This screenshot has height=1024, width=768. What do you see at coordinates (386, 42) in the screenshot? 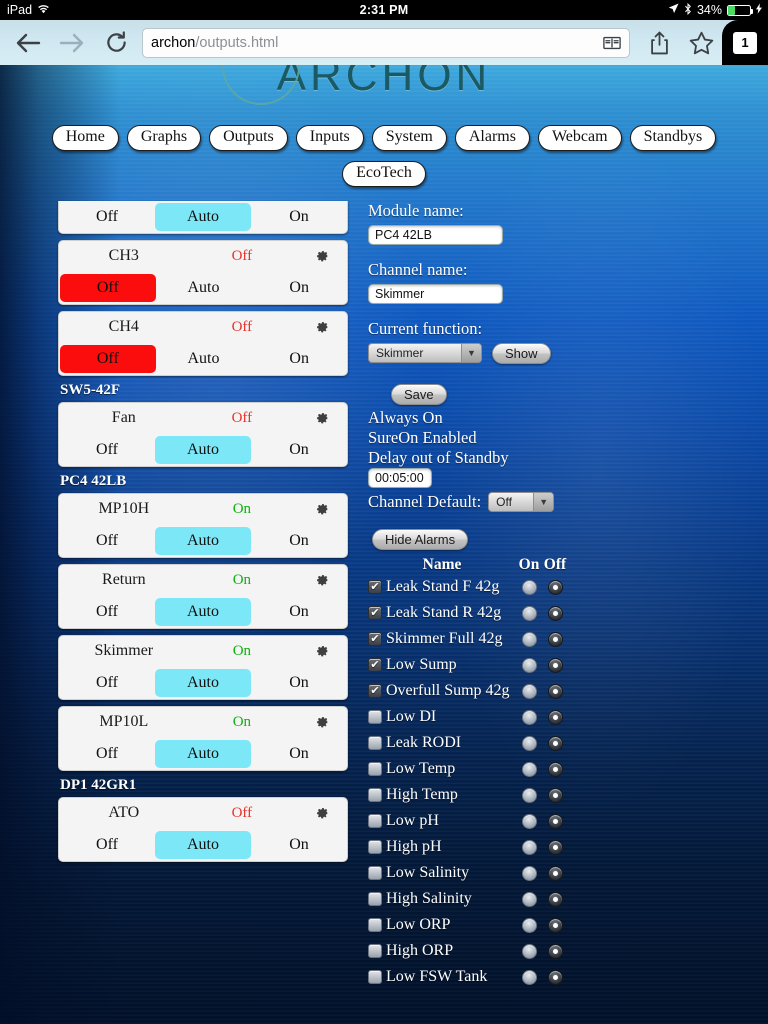
I see `url-input: archon/outputs.html` at bounding box center [386, 42].